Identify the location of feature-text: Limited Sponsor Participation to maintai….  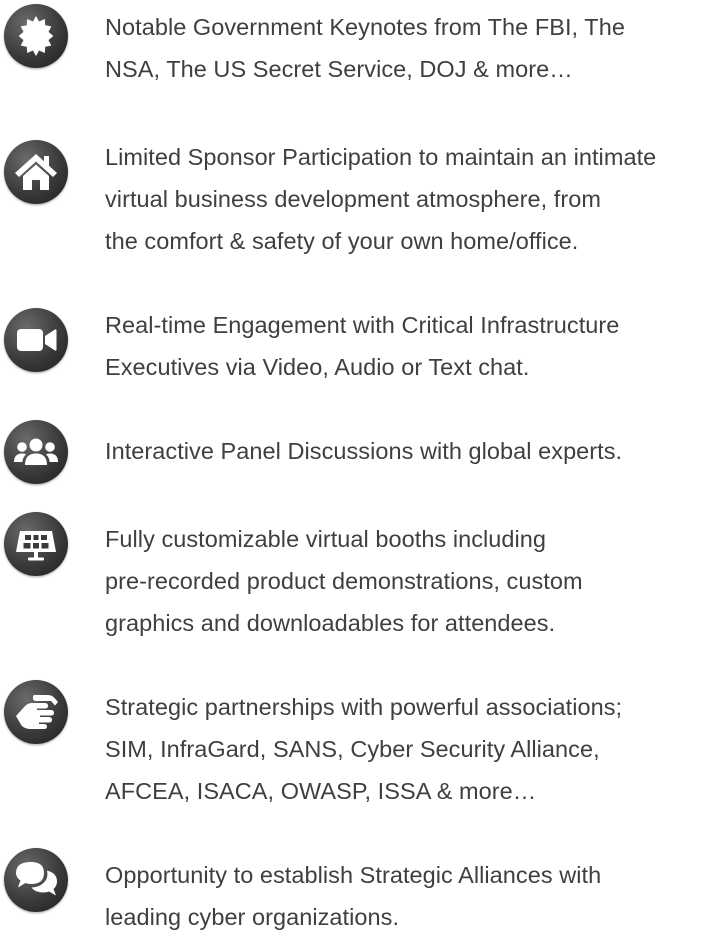
(414, 199).